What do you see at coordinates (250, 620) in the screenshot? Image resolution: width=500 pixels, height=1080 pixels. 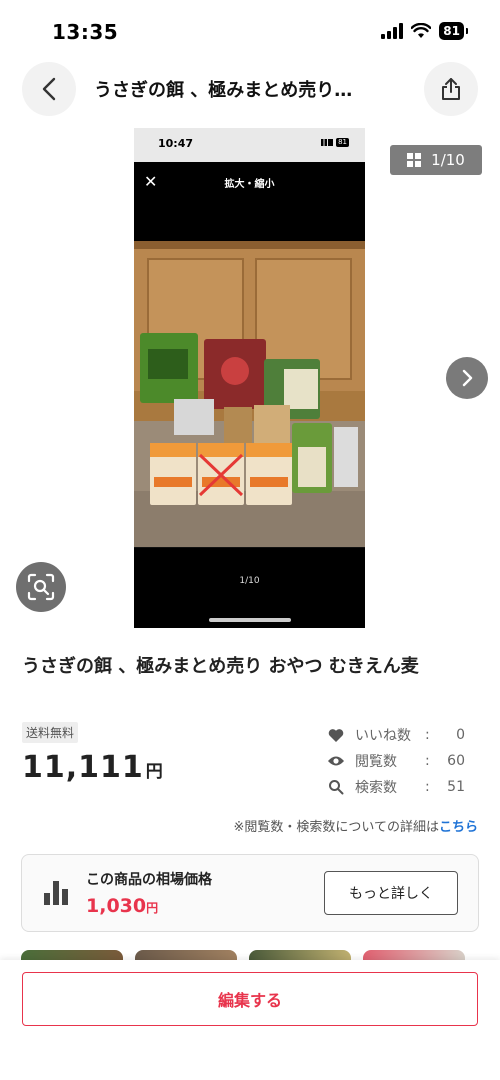 I see `photo-inner-home-indicator` at bounding box center [250, 620].